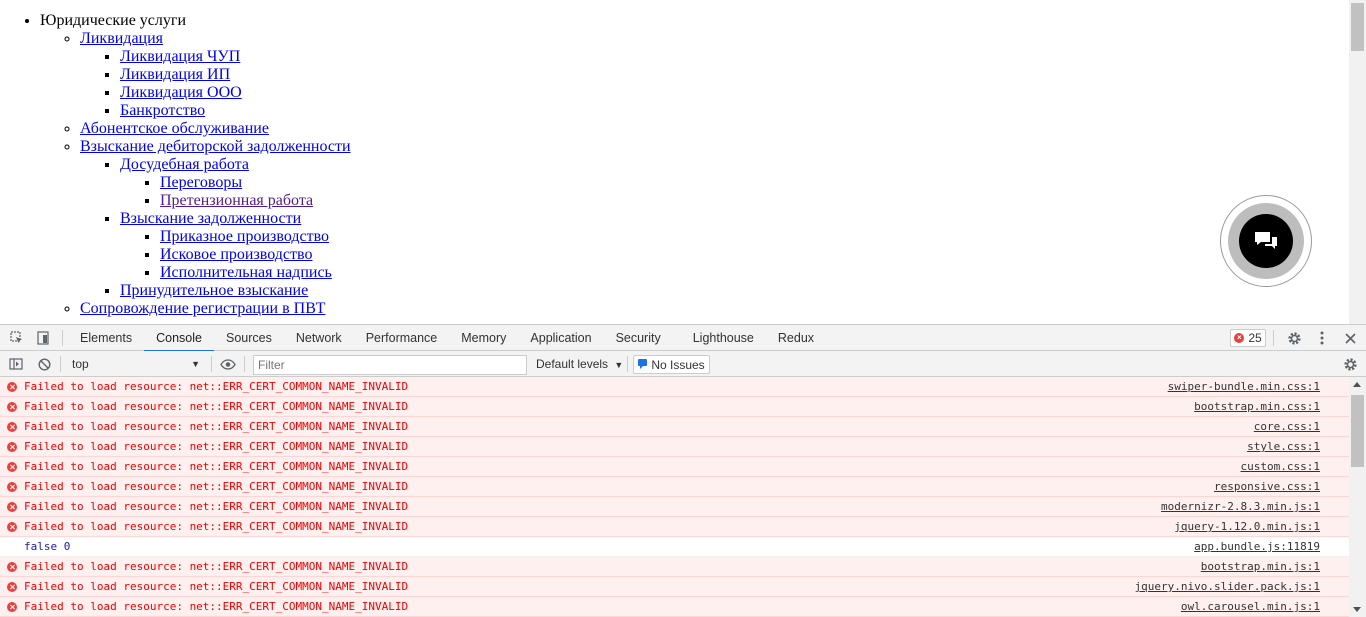 The width and height of the screenshot is (1366, 617). Describe the element at coordinates (1357, 609) in the screenshot. I see `scroll-down-arrow-icon` at that location.